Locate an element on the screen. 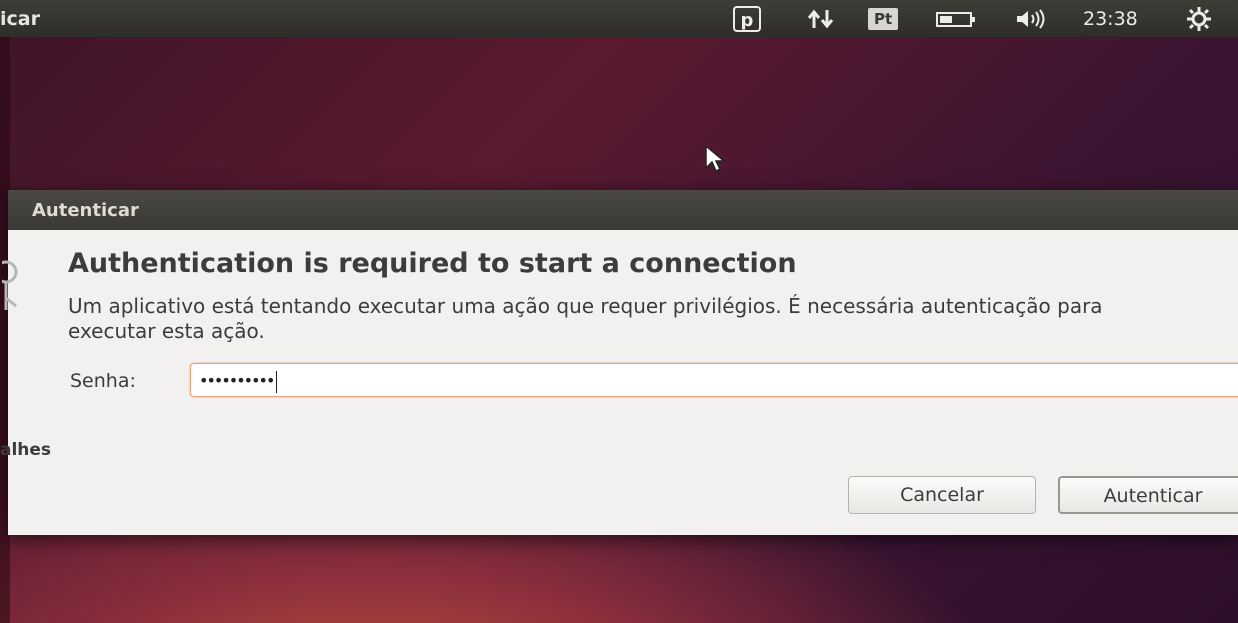  network-icon is located at coordinates (821, 18).